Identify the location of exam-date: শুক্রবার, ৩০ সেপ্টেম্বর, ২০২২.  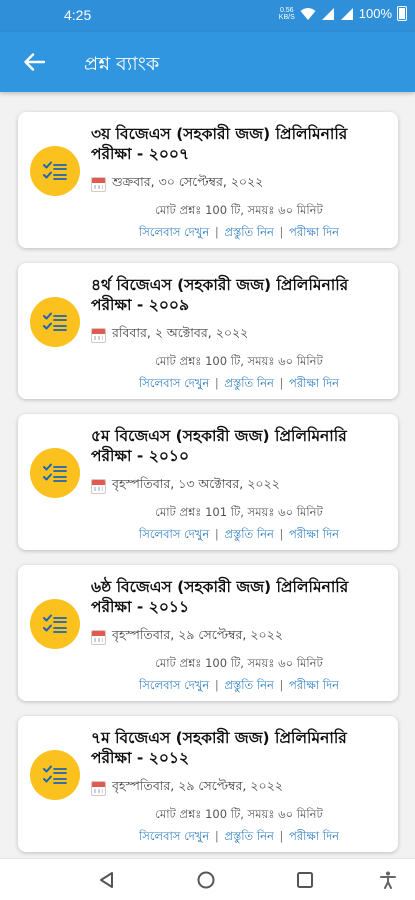
(177, 184).